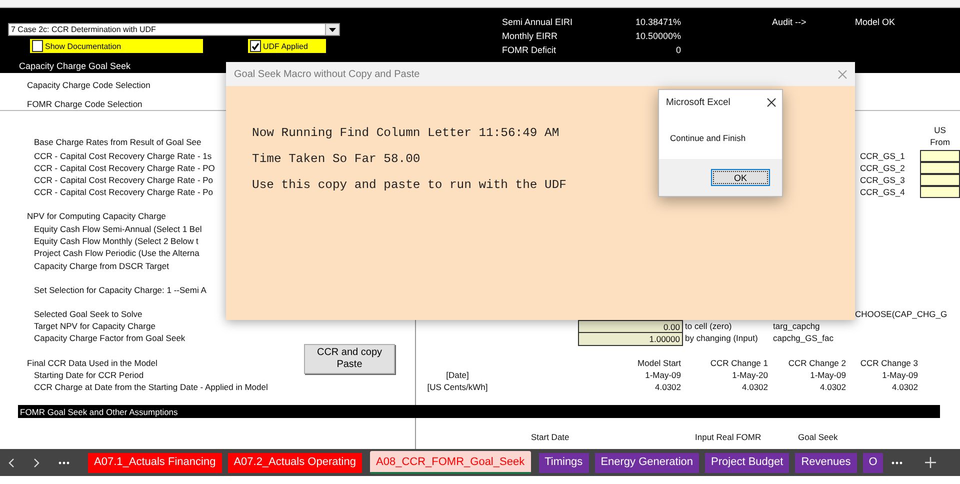 The image size is (960, 484). Describe the element at coordinates (151, 387) in the screenshot. I see `row-label: CCR Charge at Date from the Starting Date - Applied in Model` at that location.